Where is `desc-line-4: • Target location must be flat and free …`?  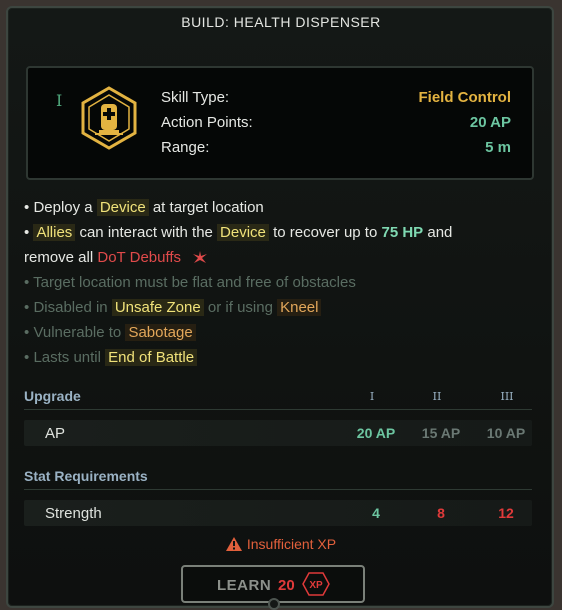 desc-line-4: • Target location must be flat and free … is located at coordinates (190, 282).